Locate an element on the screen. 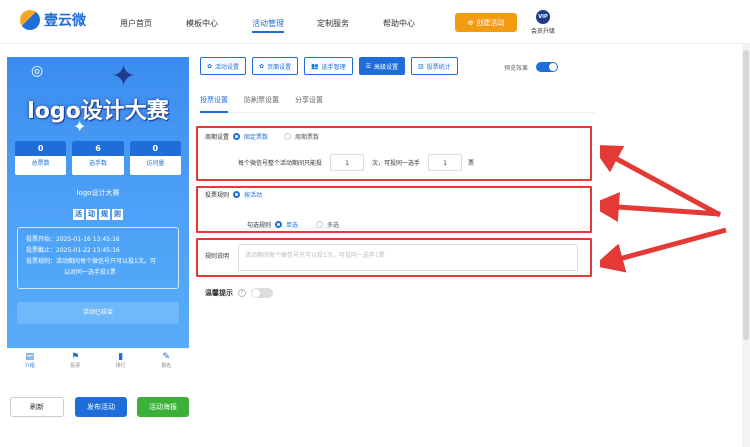 The width and height of the screenshot is (750, 447). stat-label: 访问量 is located at coordinates (155, 163).